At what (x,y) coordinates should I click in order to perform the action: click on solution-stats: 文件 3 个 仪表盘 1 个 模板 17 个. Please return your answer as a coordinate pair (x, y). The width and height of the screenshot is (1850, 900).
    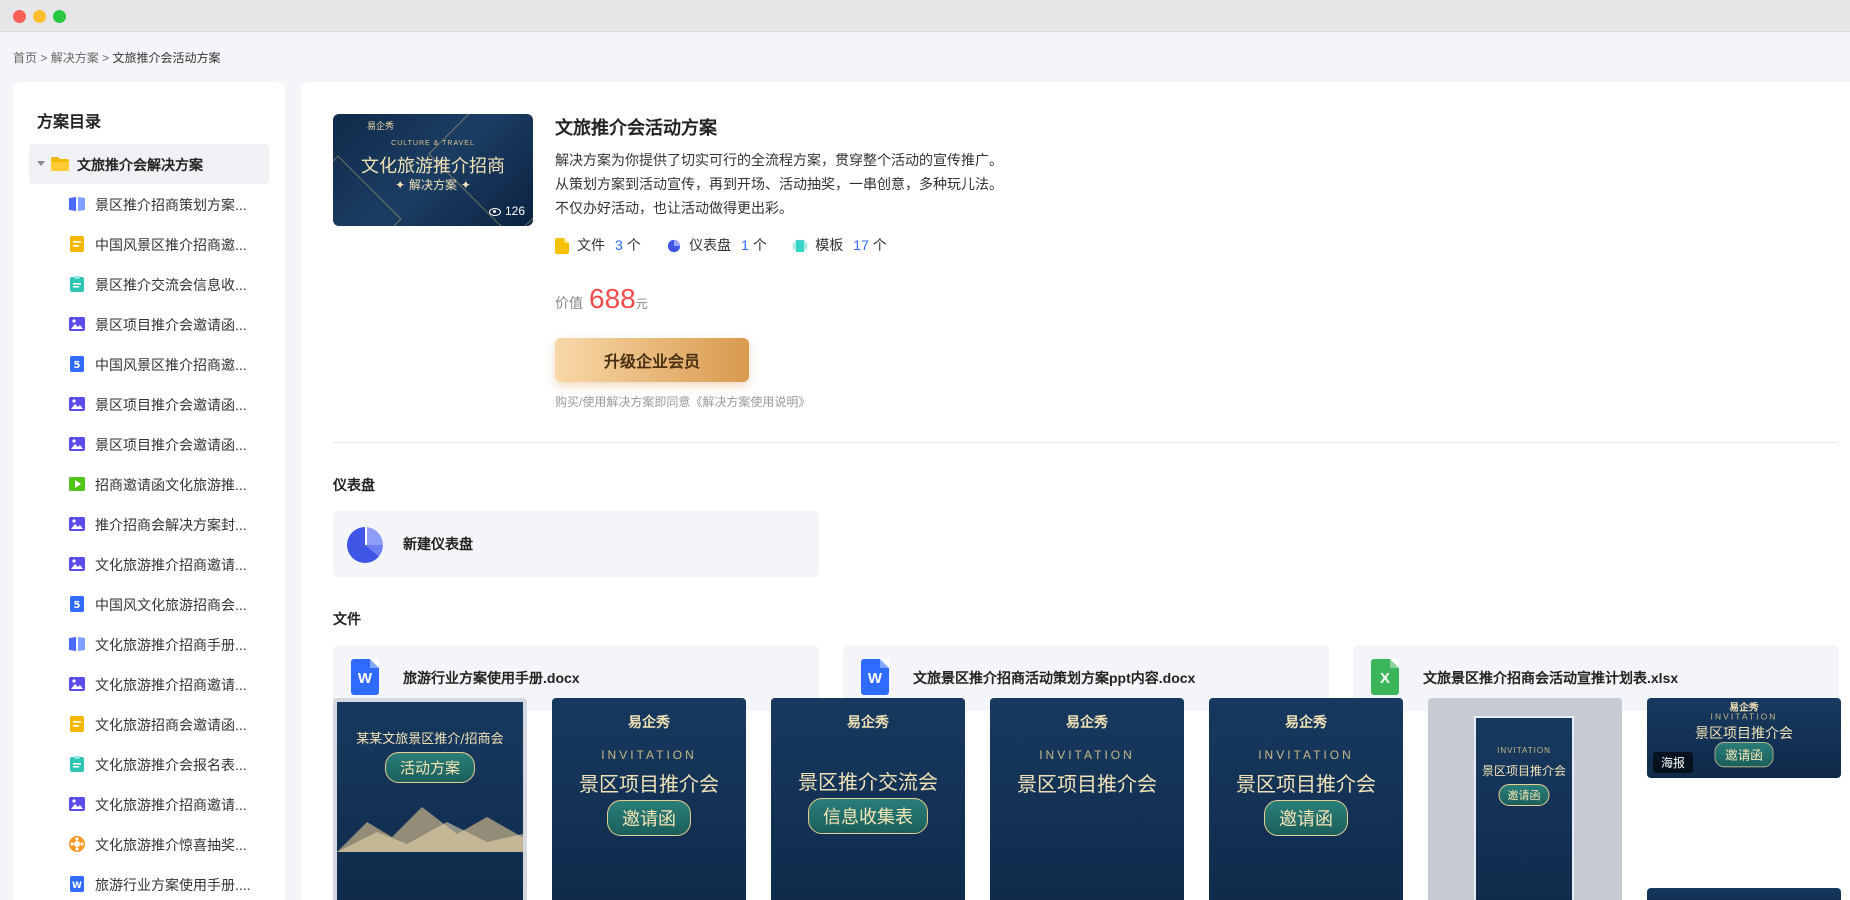
    Looking at the image, I should click on (732, 245).